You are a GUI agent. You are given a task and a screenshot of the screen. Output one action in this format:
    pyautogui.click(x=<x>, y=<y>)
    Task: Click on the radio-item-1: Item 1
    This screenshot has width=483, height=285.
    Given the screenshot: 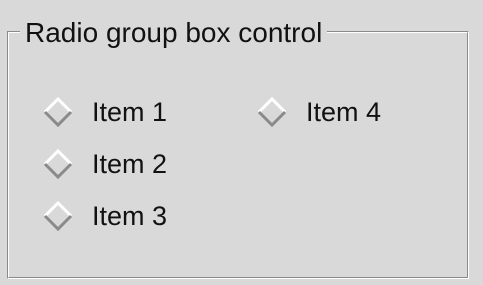 What is the action you would take?
    pyautogui.click(x=104, y=112)
    